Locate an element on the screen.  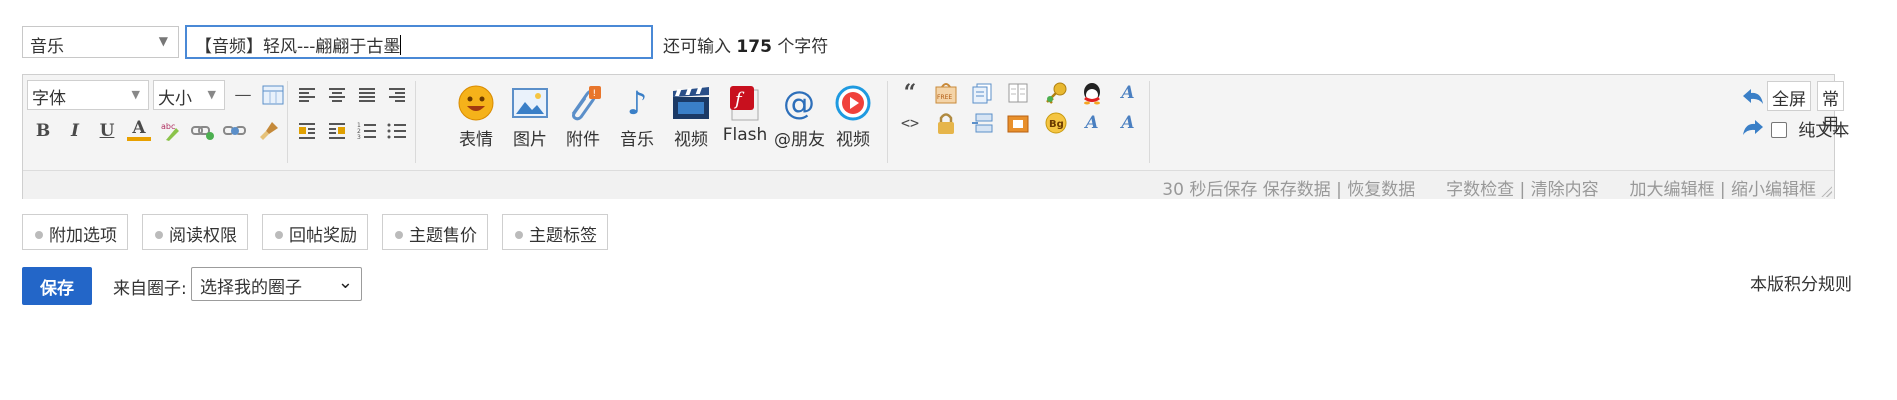
tab-label: 主题标签 is located at coordinates (563, 236).